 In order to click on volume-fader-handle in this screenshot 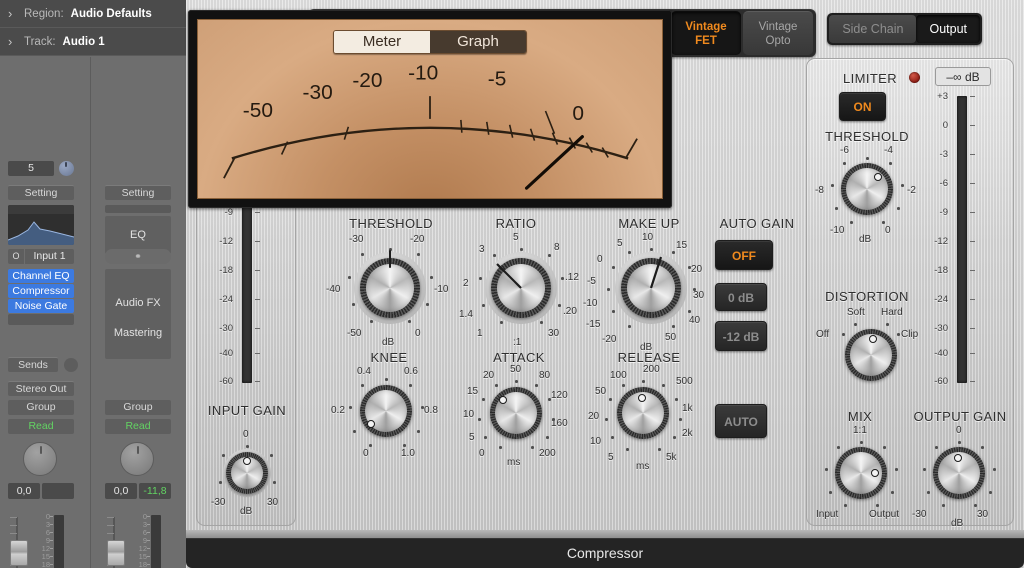, I will do `click(19, 553)`.